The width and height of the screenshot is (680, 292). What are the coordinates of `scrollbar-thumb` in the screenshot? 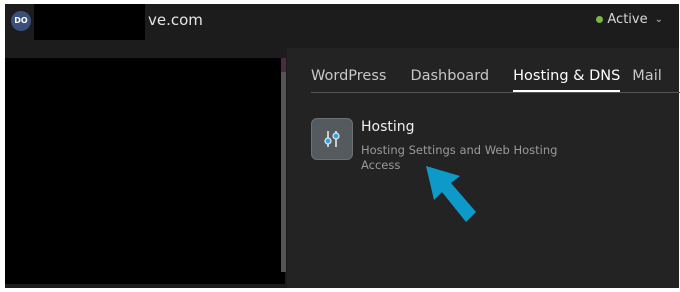 It's located at (283, 65).